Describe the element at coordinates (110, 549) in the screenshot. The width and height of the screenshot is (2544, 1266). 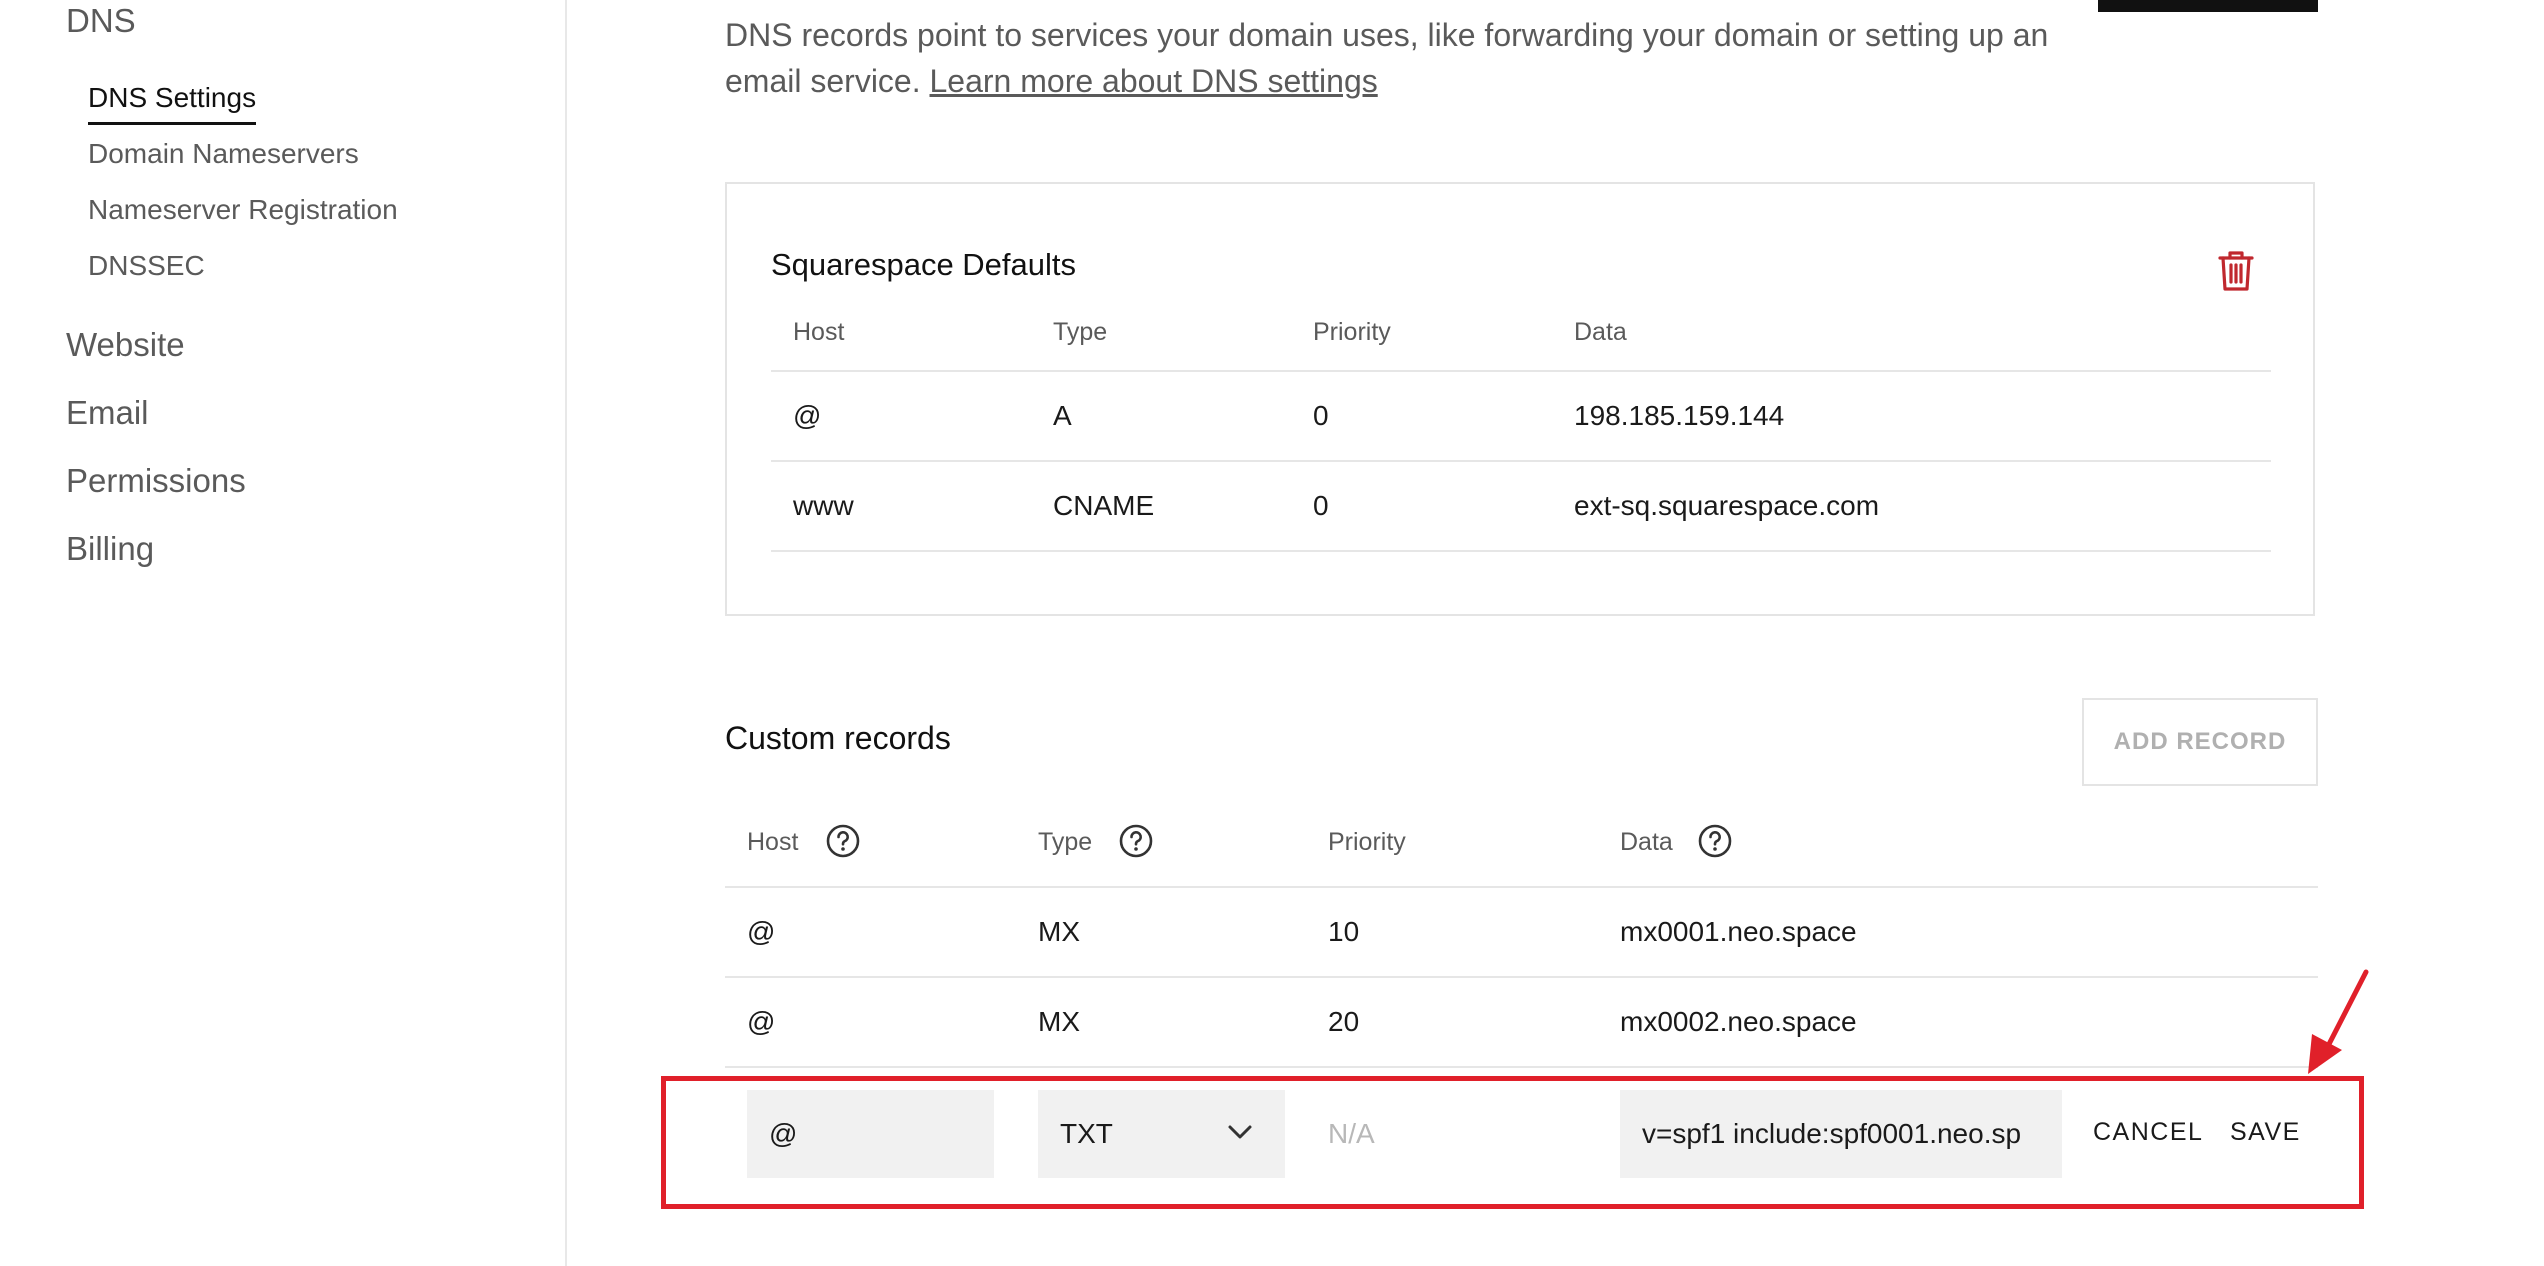
I see `sidebar-section-billing: Billing` at that location.